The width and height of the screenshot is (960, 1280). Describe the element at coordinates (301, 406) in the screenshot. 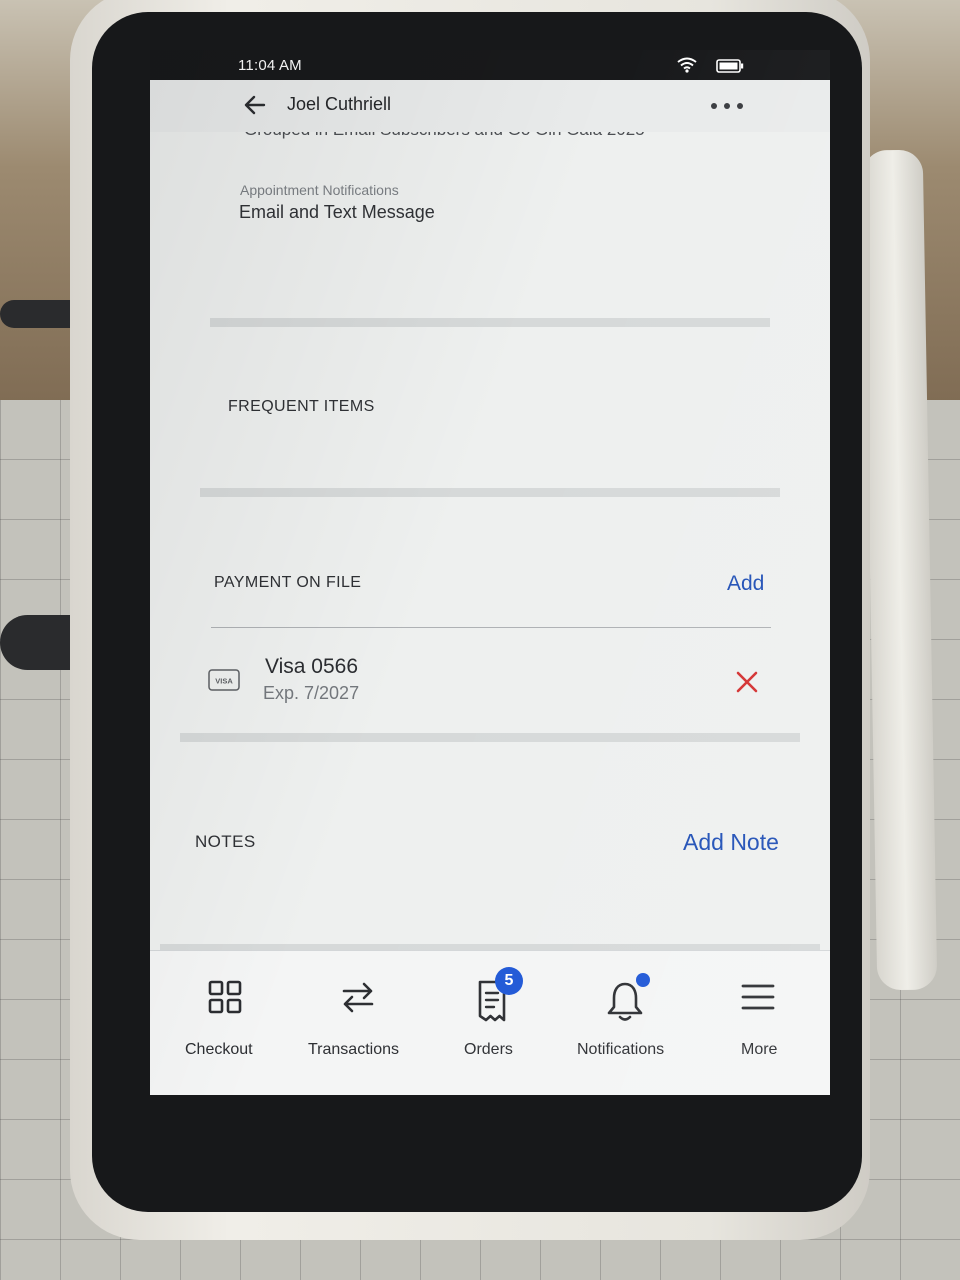

I see `frequent-items-heading: FREQUENT ITEMS` at that location.